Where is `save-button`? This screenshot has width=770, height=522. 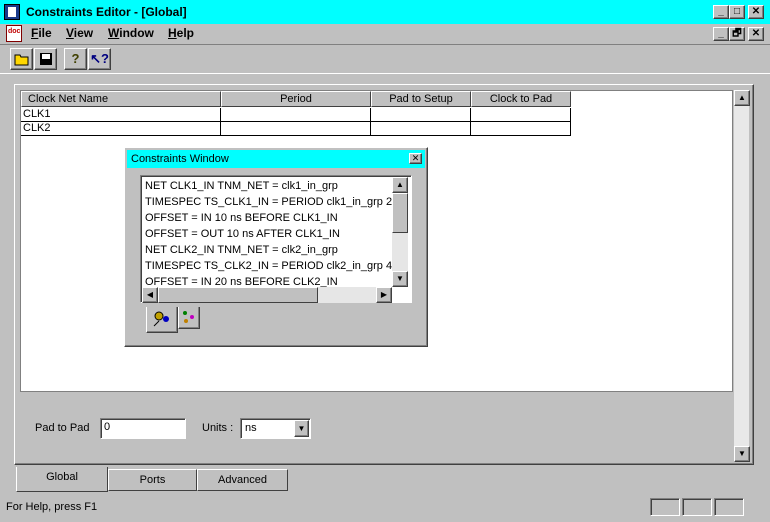
save-button is located at coordinates (45, 59).